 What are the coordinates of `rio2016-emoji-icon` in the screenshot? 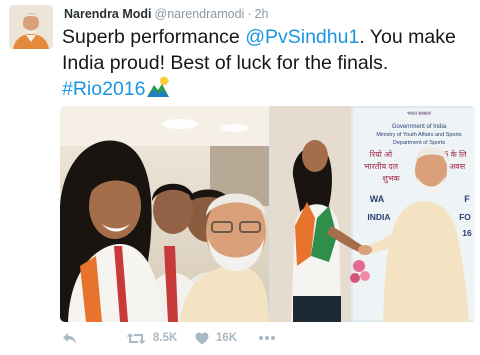 It's located at (158, 87).